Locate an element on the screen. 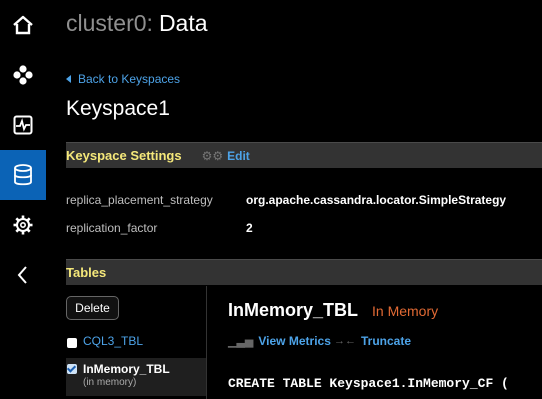 The image size is (542, 399). nav-monitoring is located at coordinates (23, 125).